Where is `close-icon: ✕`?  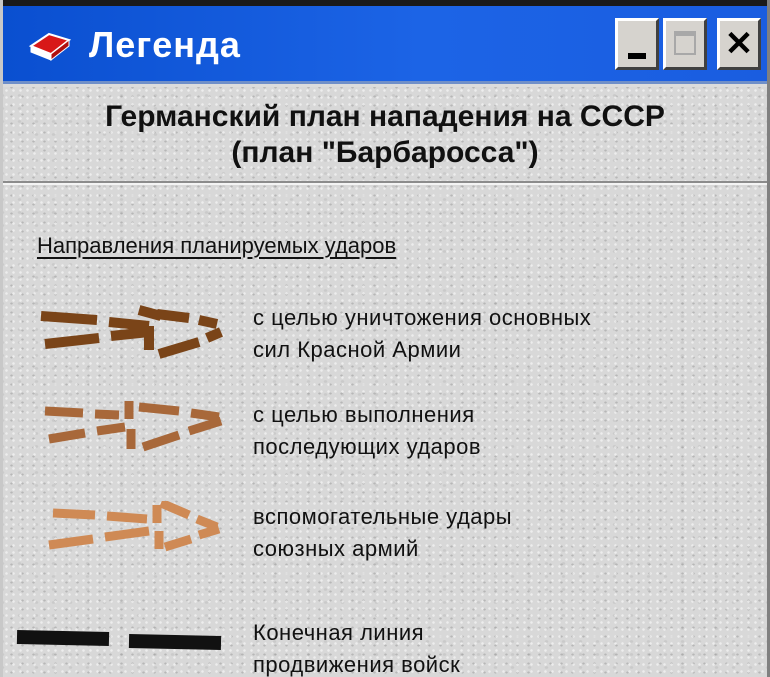
close-icon: ✕ is located at coordinates (739, 44).